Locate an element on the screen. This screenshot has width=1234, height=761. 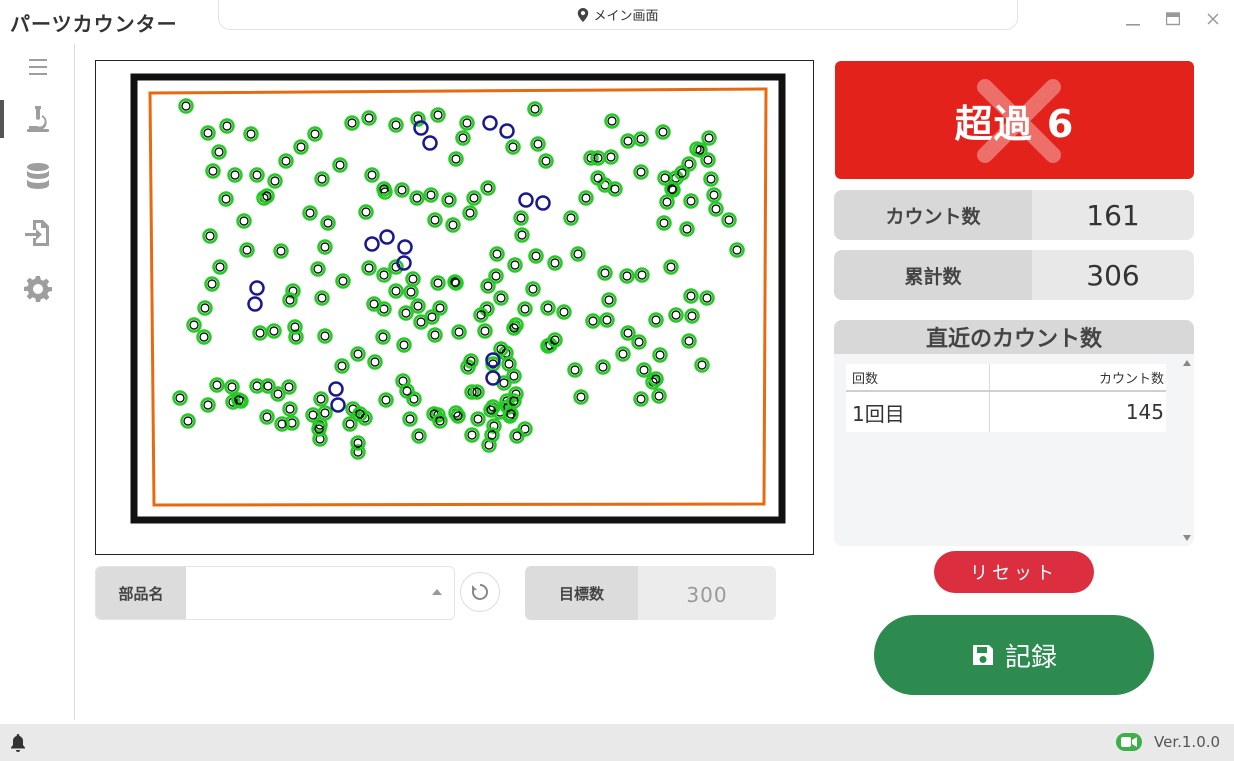
count-label: カウント数 is located at coordinates (933, 215).